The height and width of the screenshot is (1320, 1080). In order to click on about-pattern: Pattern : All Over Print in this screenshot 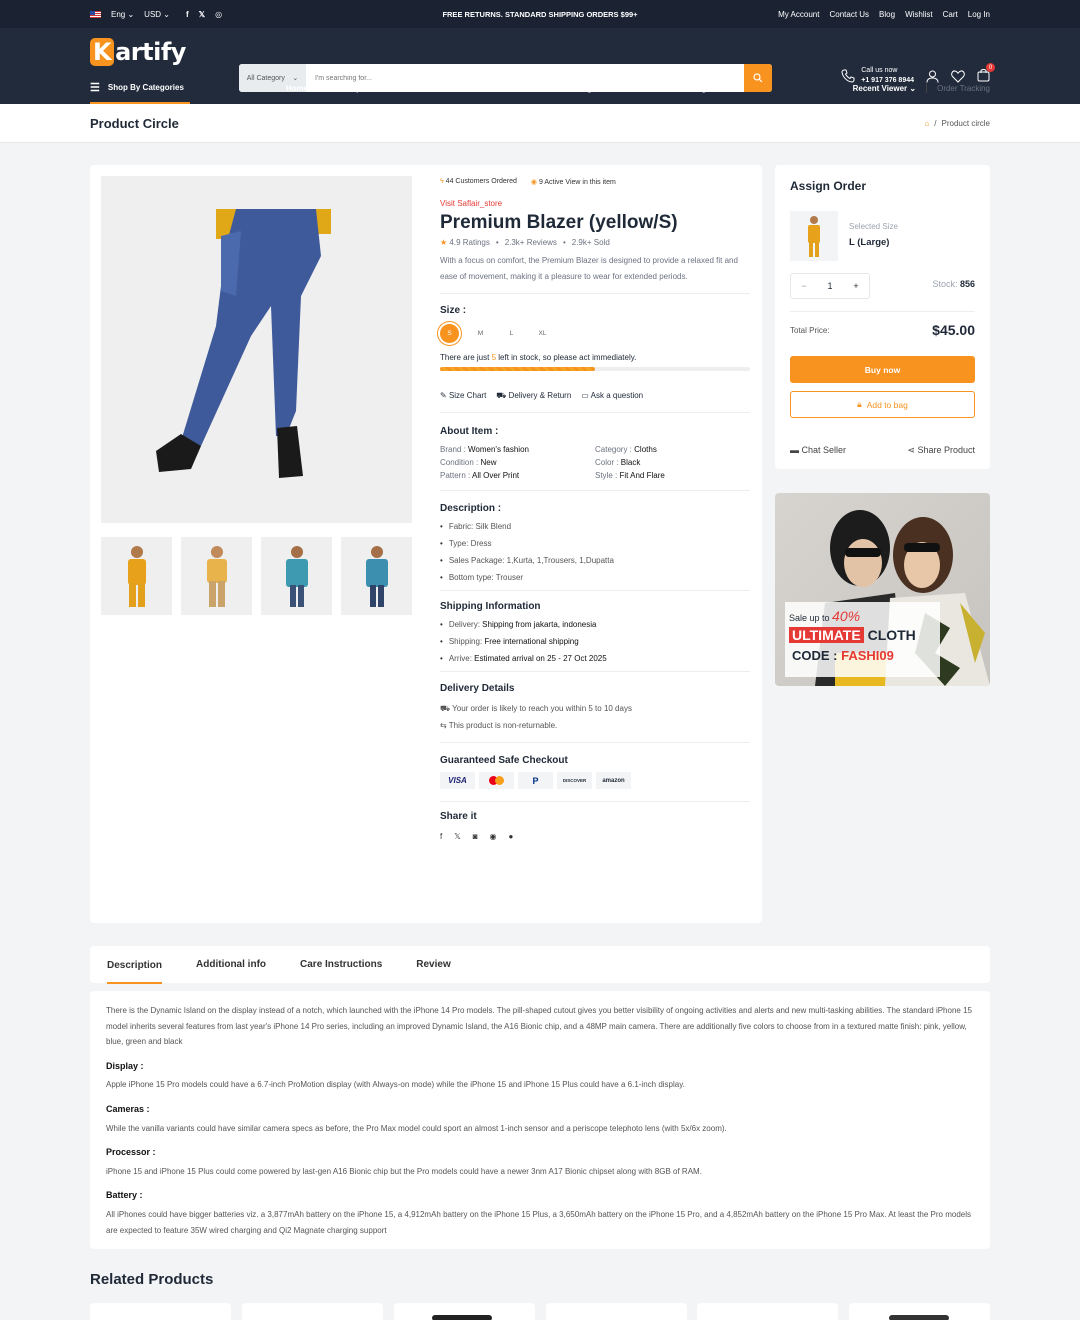, I will do `click(480, 475)`.